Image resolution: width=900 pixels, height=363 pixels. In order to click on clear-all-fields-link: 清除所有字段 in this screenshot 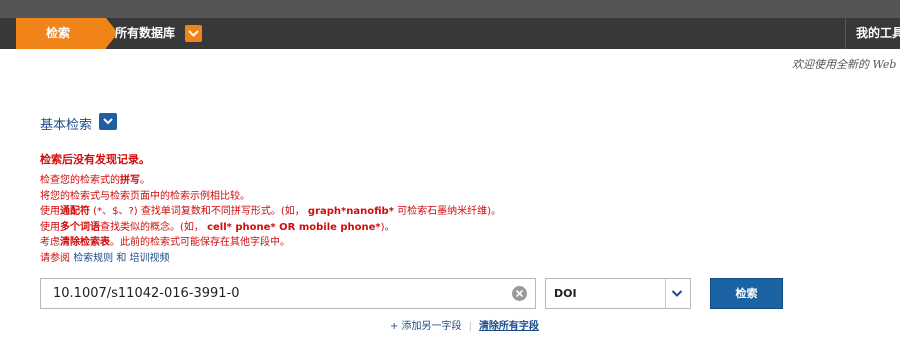, I will do `click(509, 326)`.